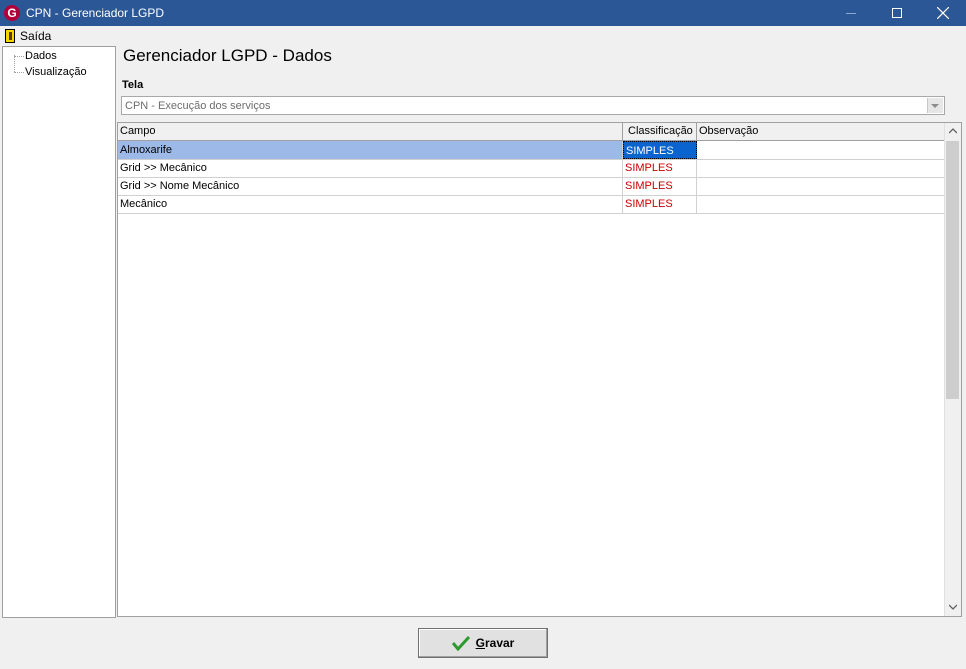 This screenshot has height=669, width=966. I want to click on table-row: Mecânico SIMPLES, so click(532, 204).